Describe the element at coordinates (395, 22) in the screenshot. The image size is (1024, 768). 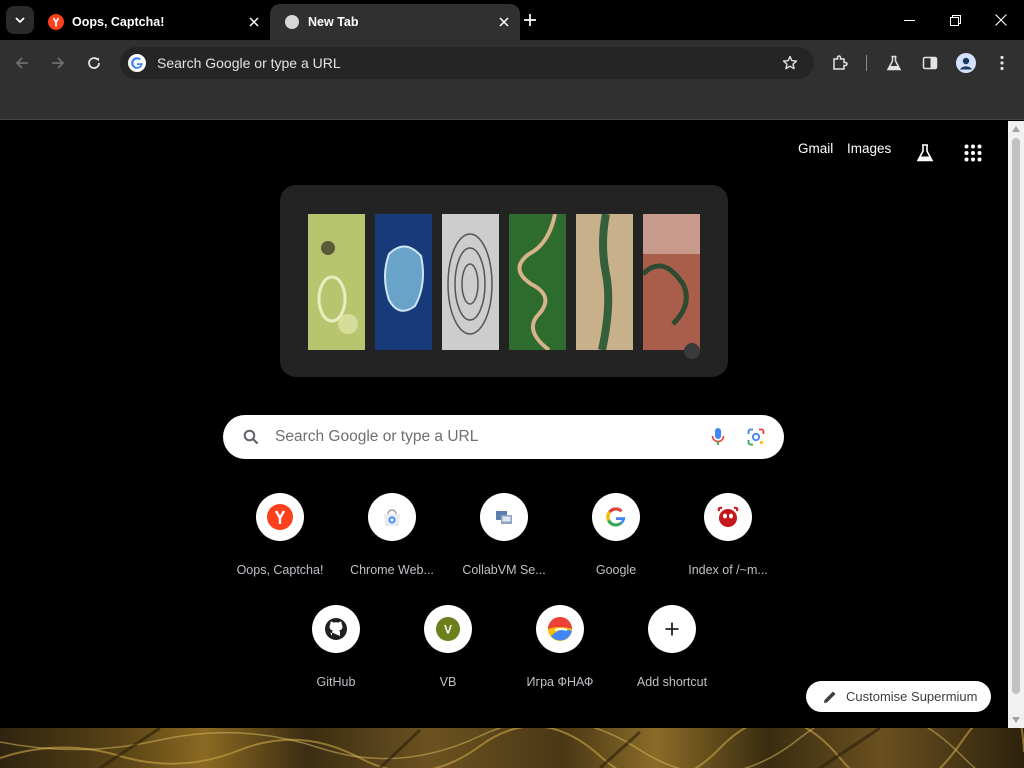
I see `tab-new-tab: New Tab` at that location.